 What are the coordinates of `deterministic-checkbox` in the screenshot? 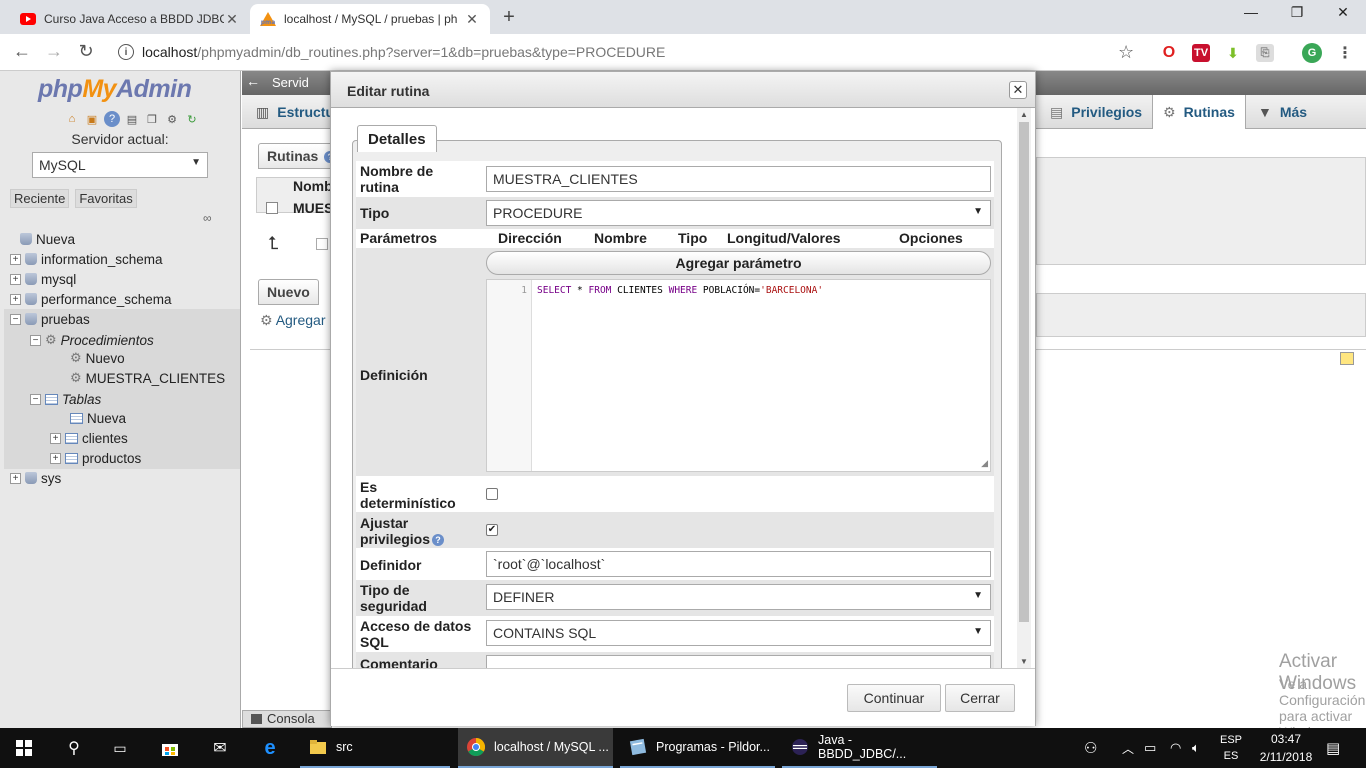 It's located at (492, 494).